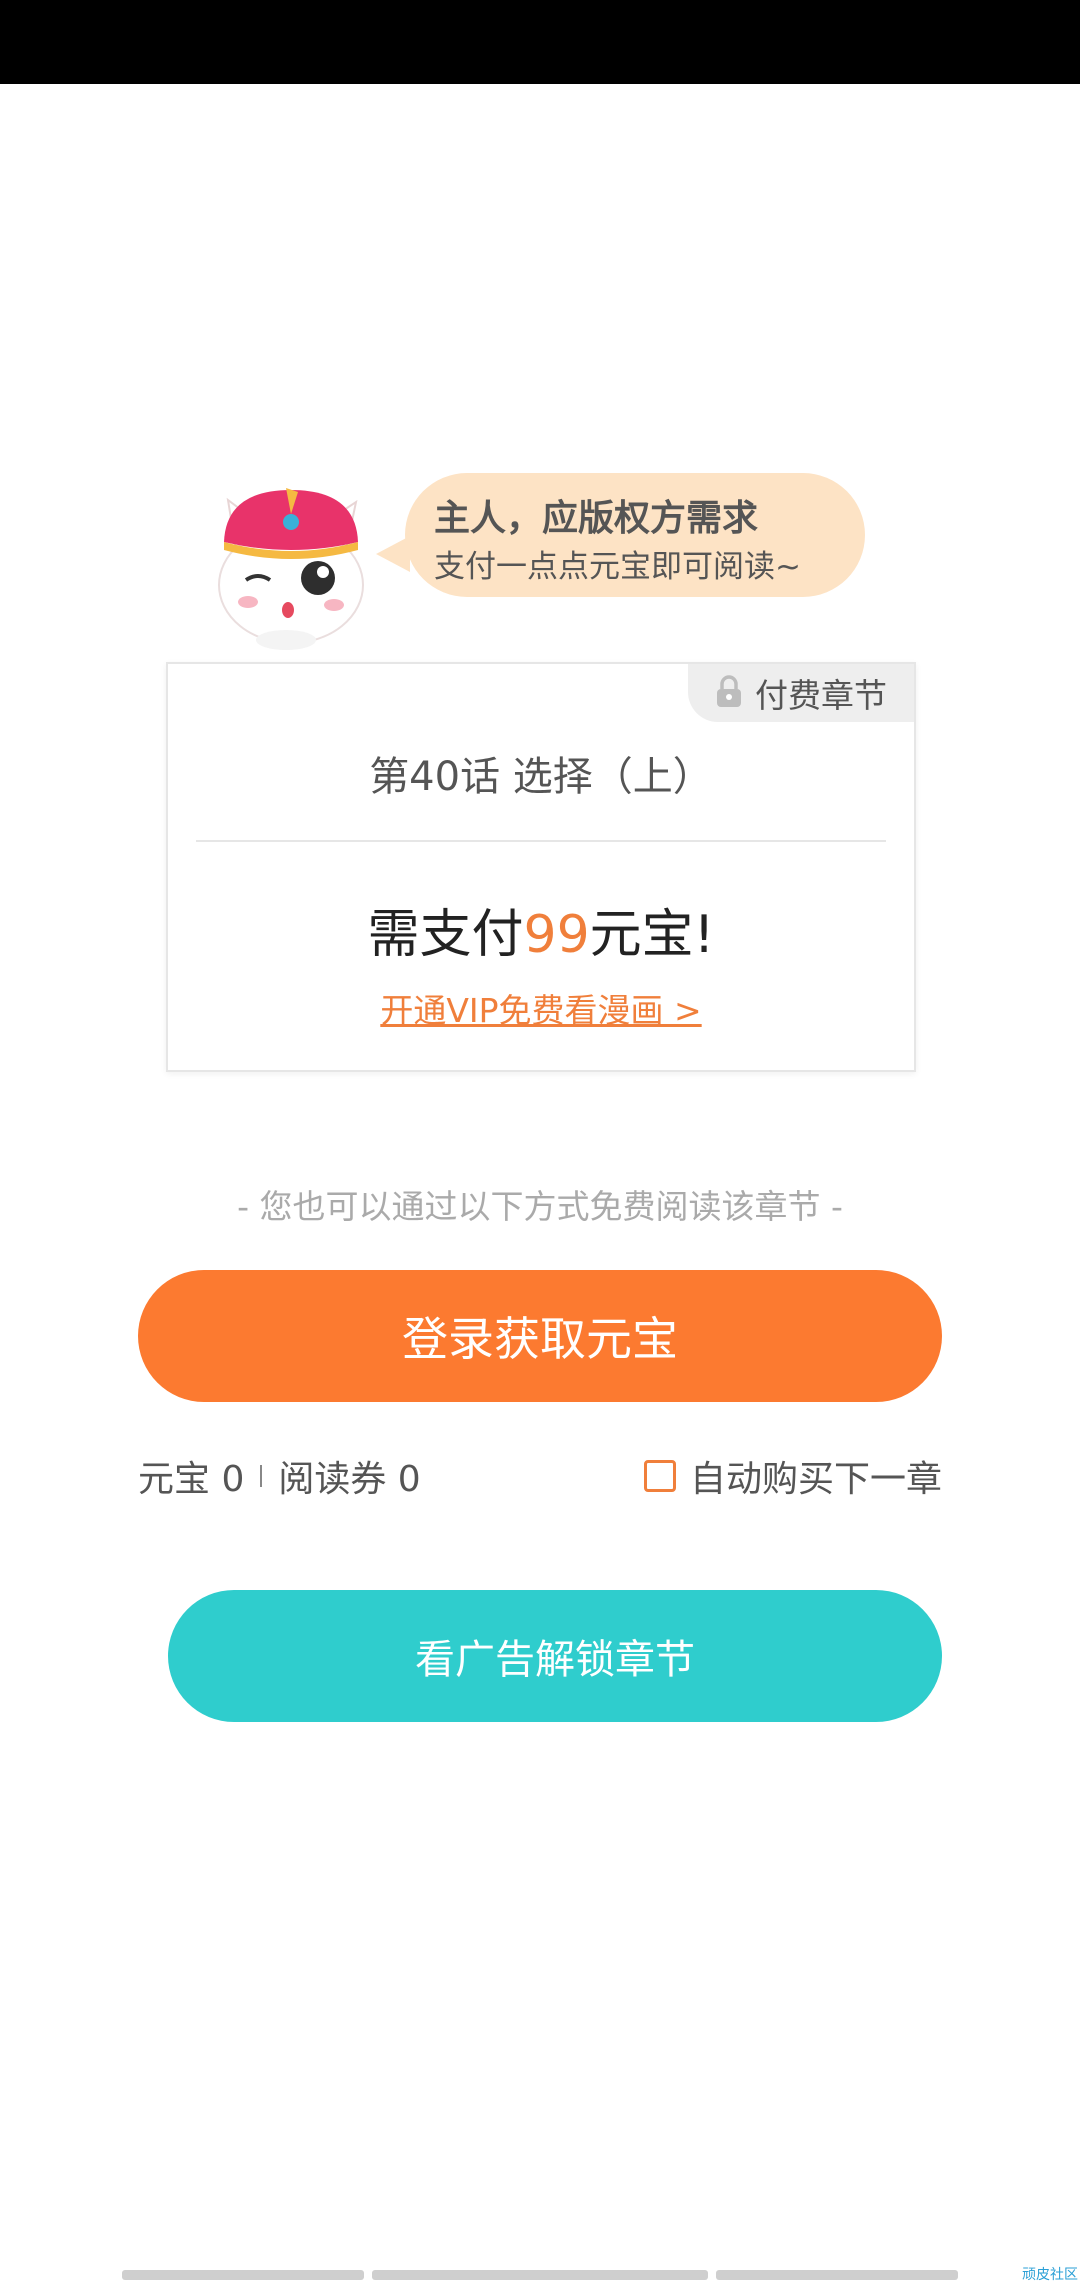 The image size is (1080, 2284). What do you see at coordinates (393, 554) in the screenshot?
I see `speech-bubble-tail` at bounding box center [393, 554].